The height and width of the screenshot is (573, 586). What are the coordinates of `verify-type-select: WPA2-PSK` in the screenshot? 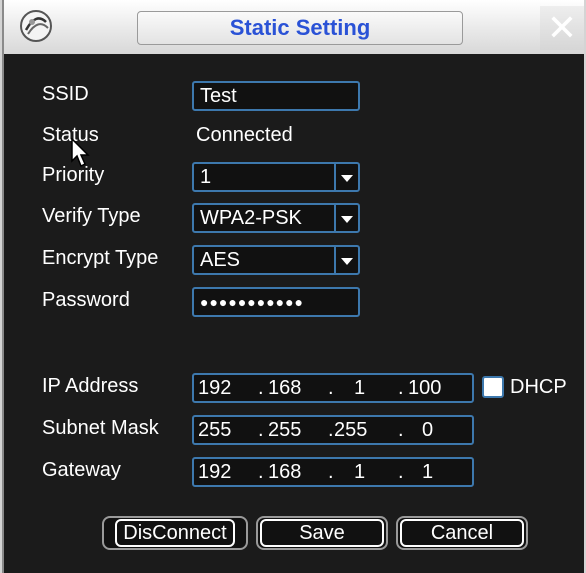 It's located at (276, 218).